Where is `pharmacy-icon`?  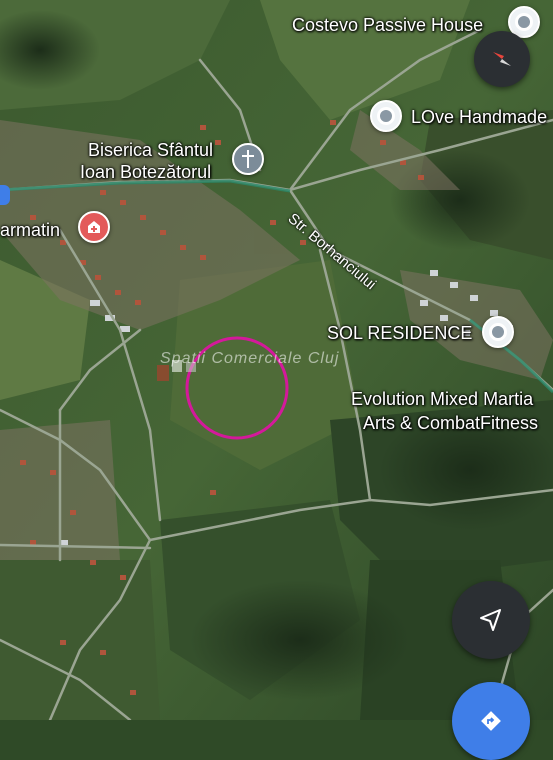
pharmacy-icon is located at coordinates (94, 227).